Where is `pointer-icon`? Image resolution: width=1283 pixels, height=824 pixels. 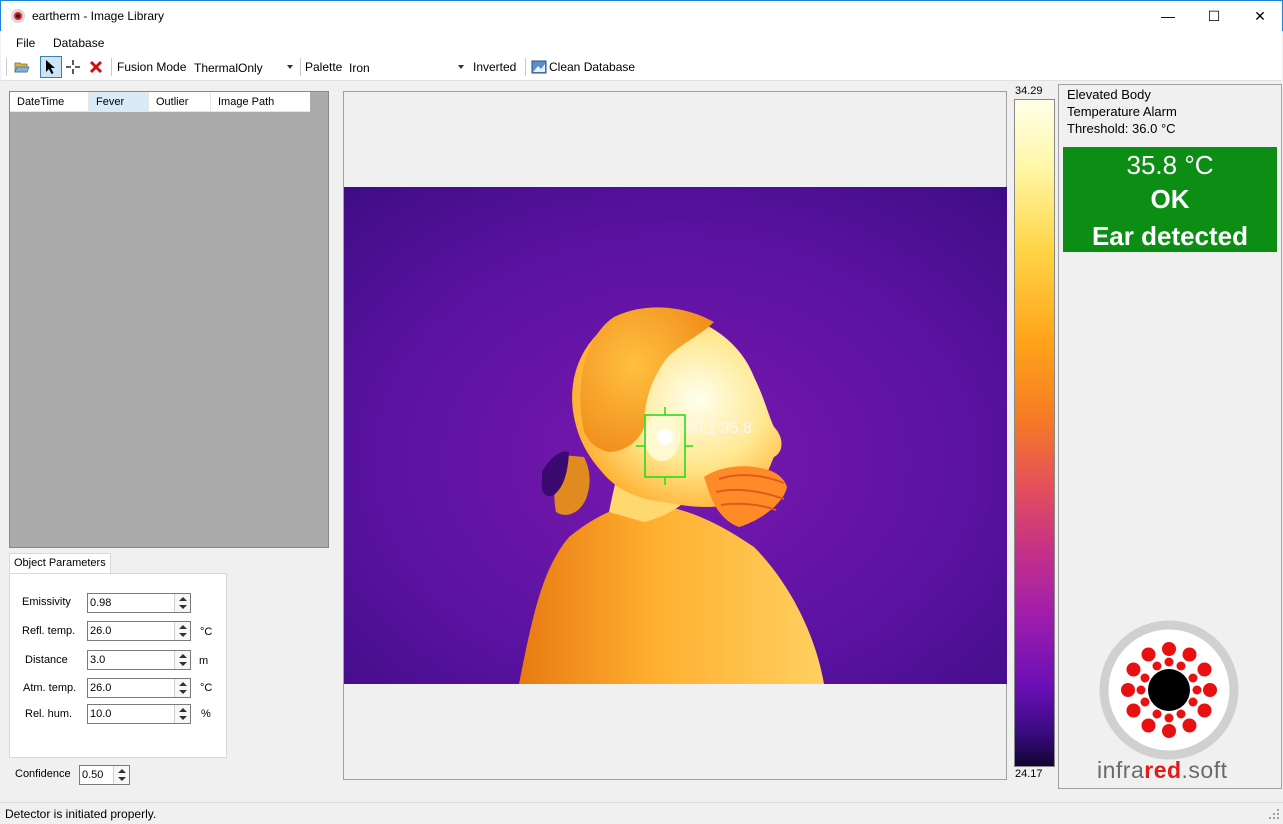
pointer-icon is located at coordinates (50, 67).